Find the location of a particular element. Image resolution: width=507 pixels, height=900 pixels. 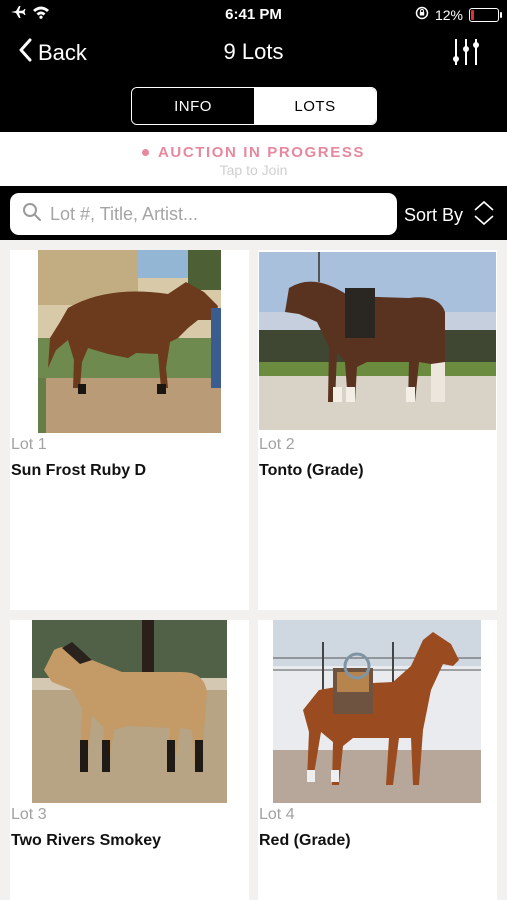

nav-bar: Back 9 Lots INFO LOTS is located at coordinates (253, 81).